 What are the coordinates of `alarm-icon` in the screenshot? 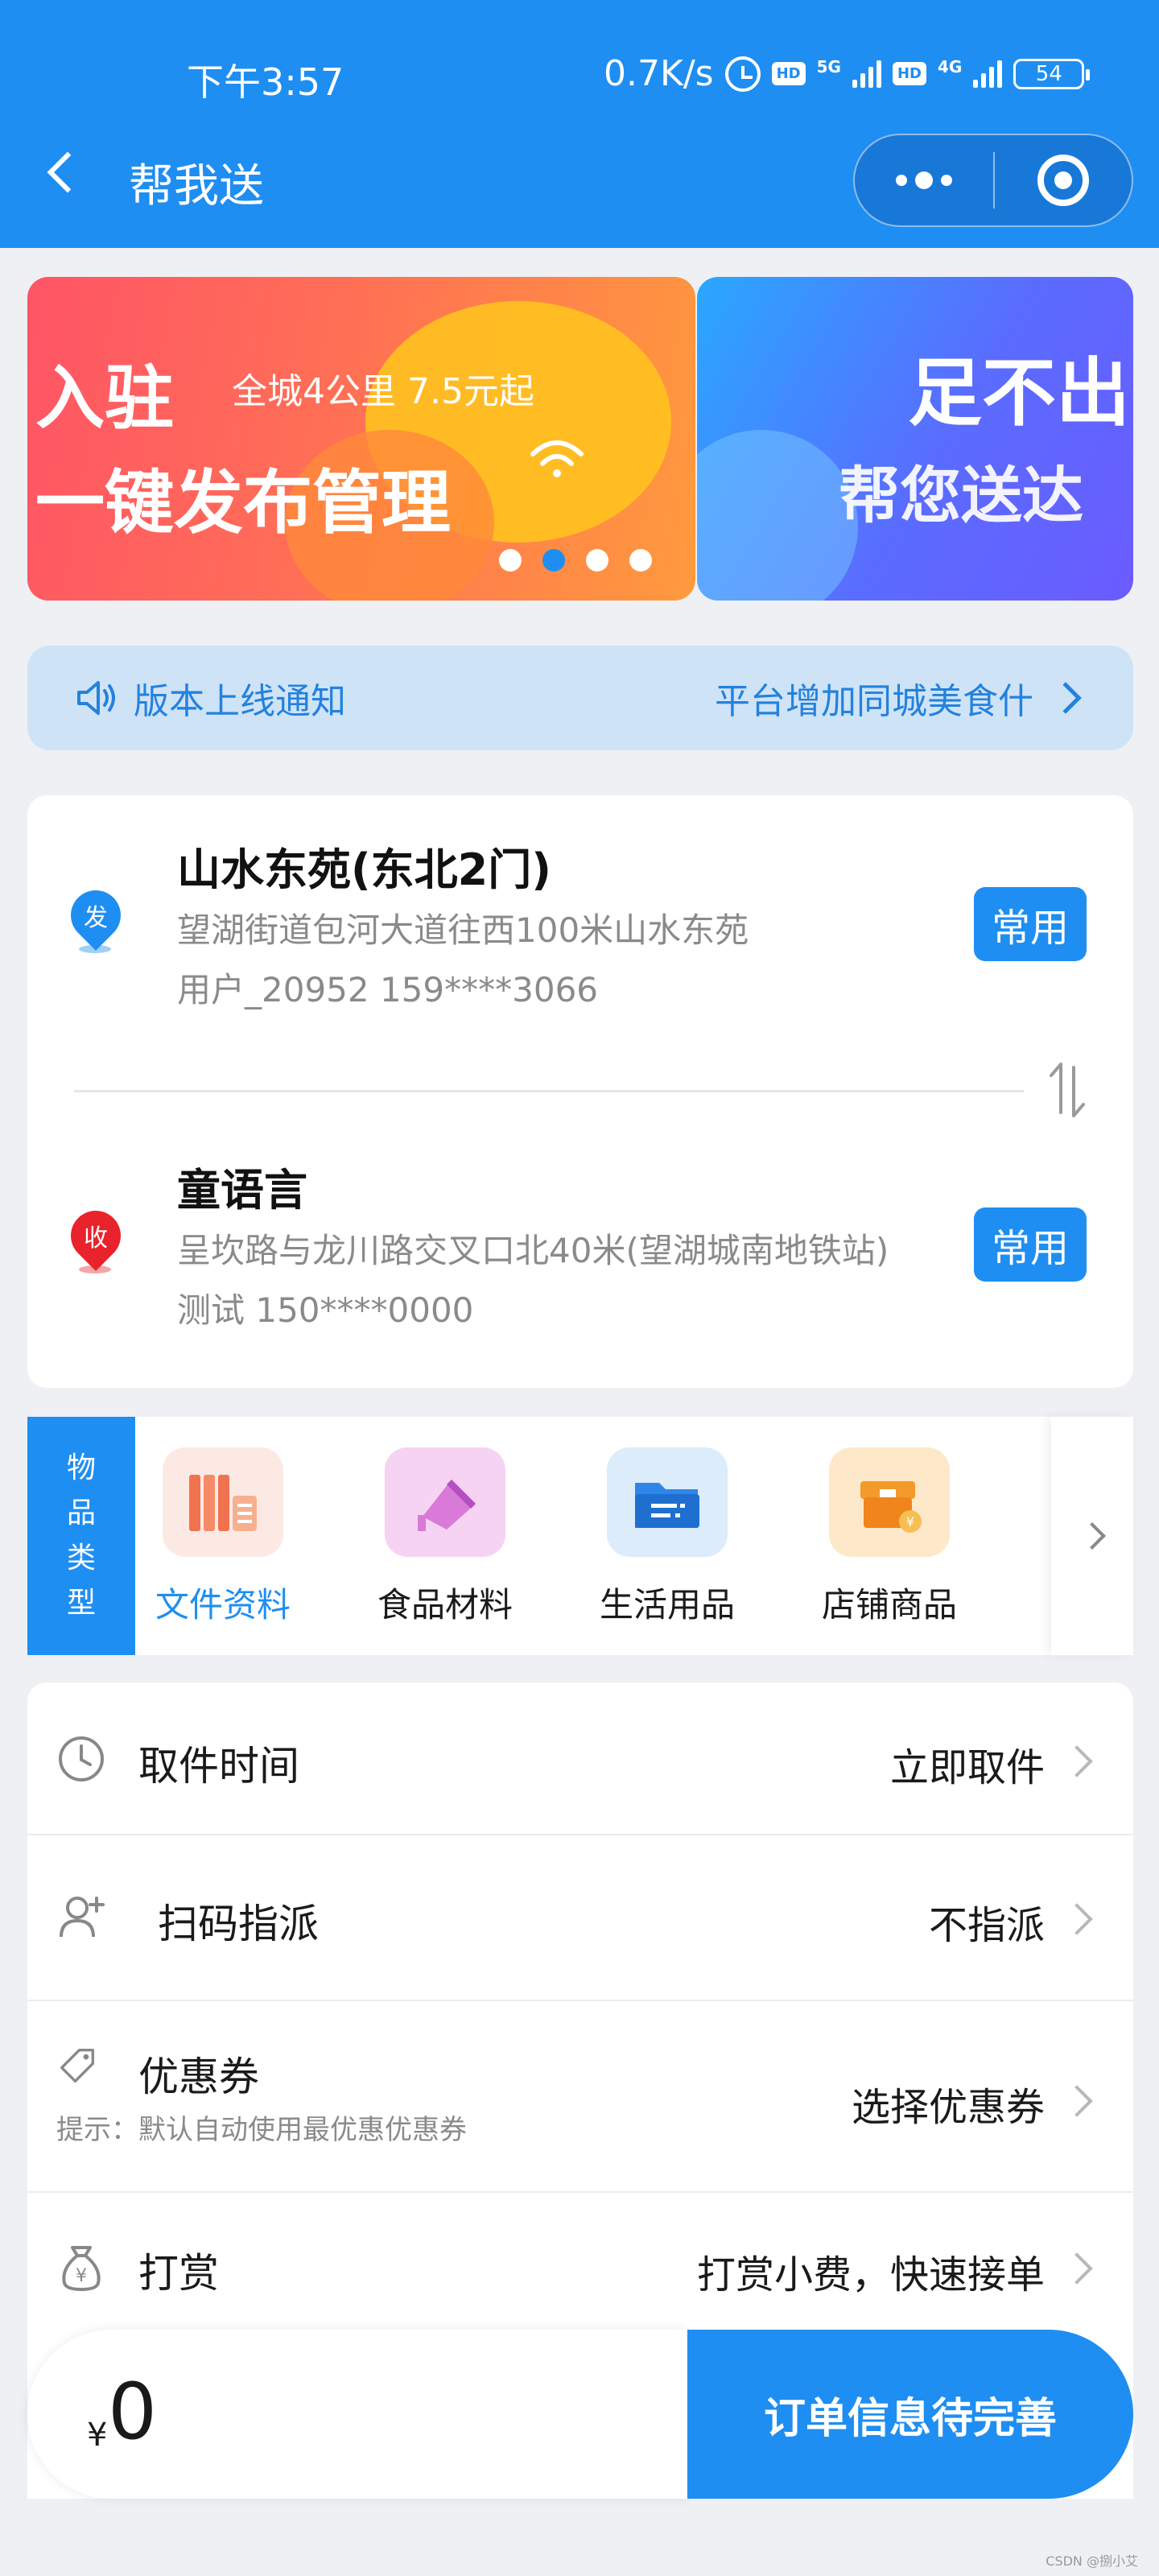 It's located at (742, 74).